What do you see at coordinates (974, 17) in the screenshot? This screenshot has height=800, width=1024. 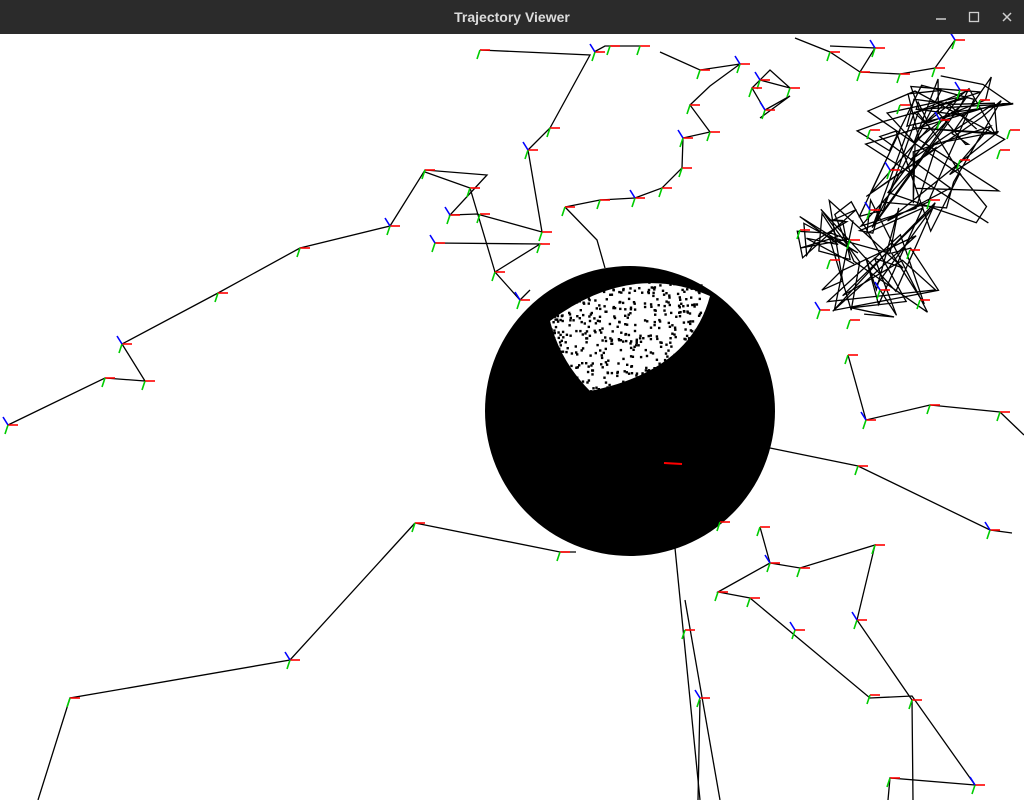 I see `maximize-button` at bounding box center [974, 17].